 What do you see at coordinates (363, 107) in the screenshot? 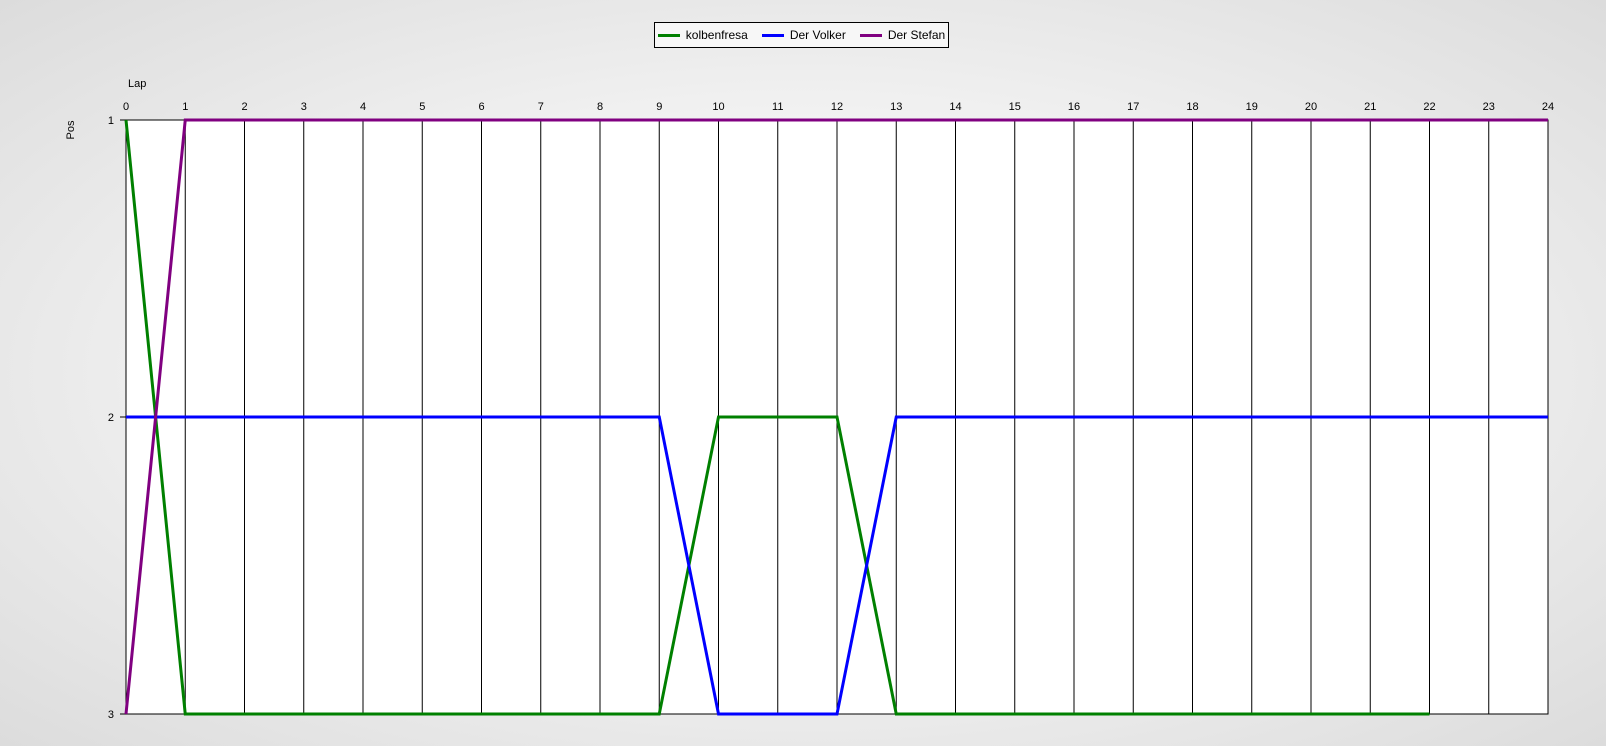
I see `x-tick-label-4: 4` at bounding box center [363, 107].